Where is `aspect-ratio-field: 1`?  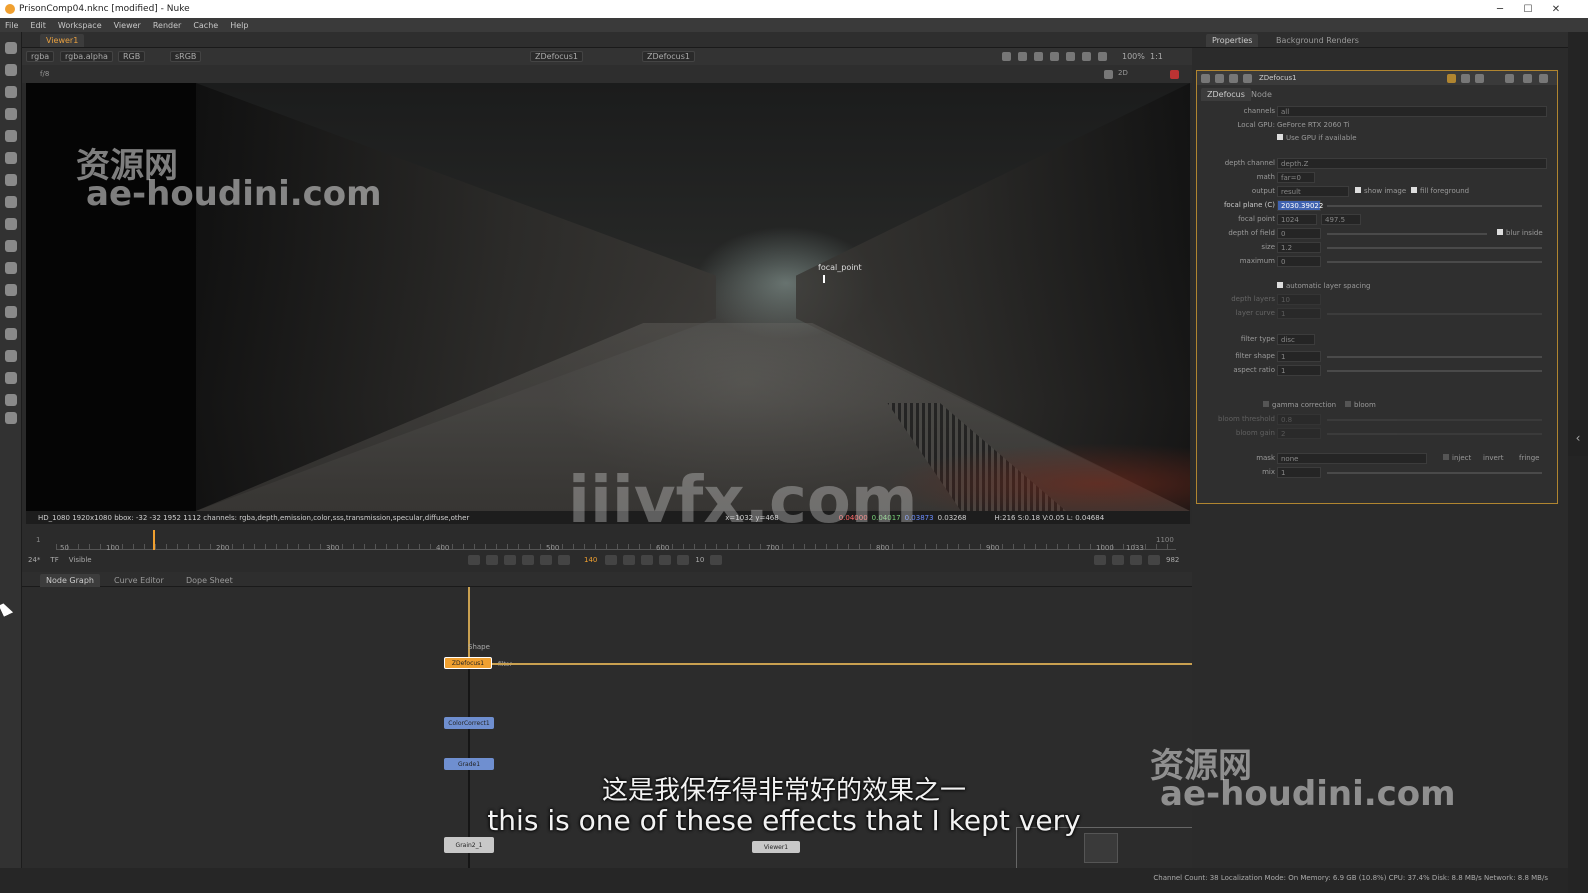
aspect-ratio-field: 1 is located at coordinates (1299, 370).